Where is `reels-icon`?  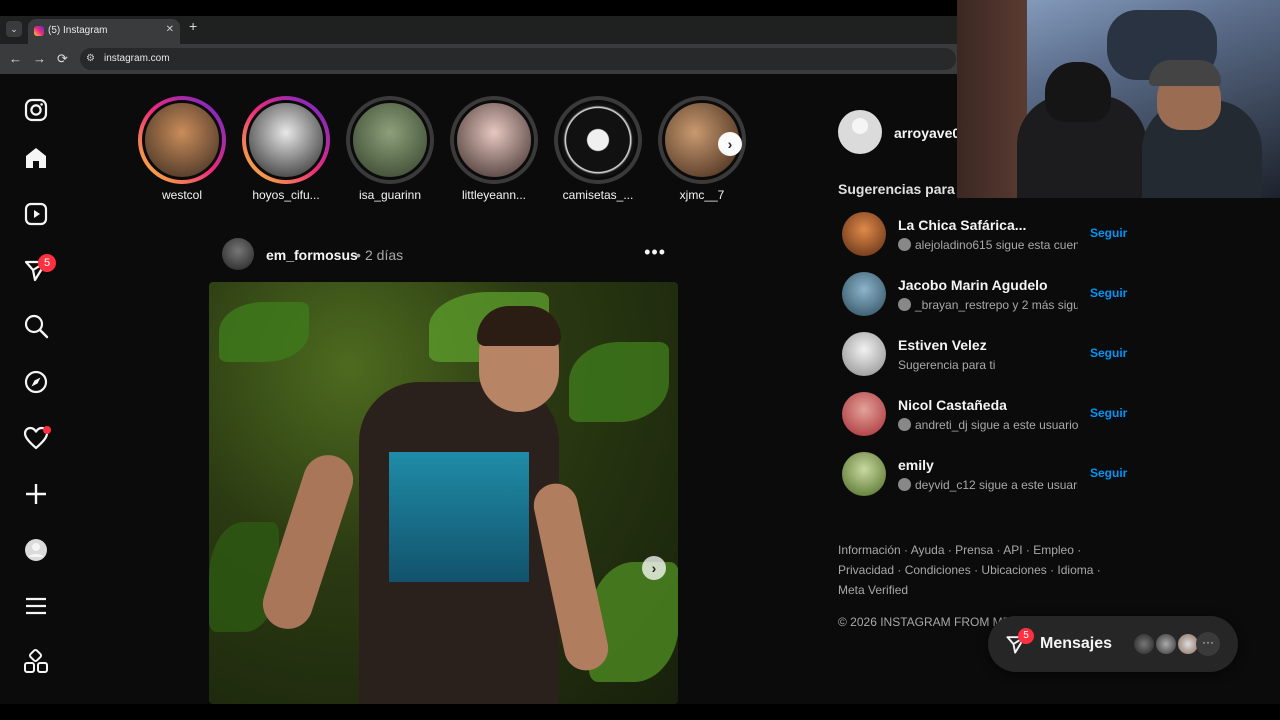
reels-icon is located at coordinates (36, 214).